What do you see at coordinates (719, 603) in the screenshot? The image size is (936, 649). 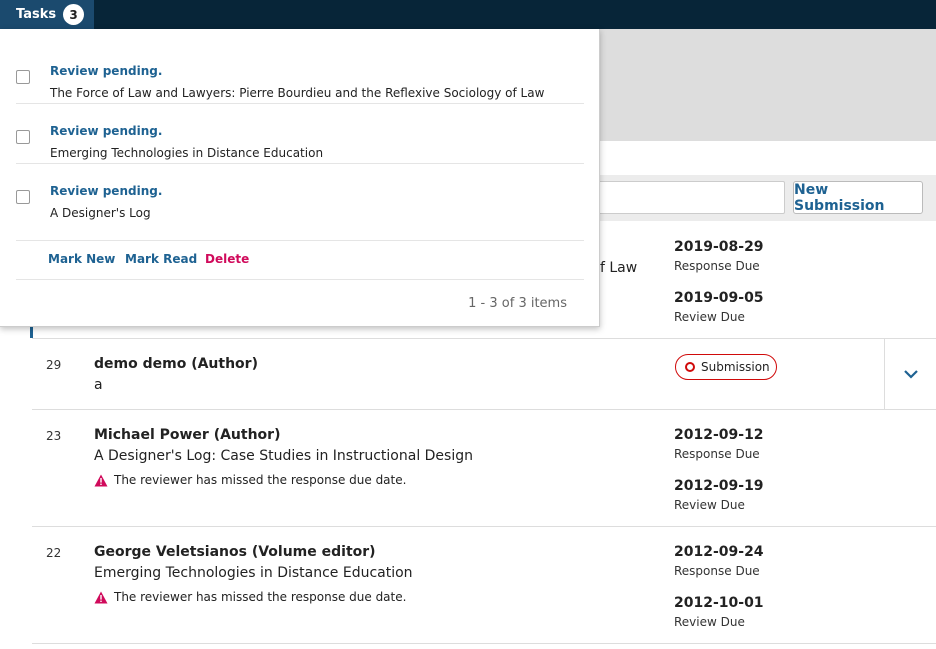 I see `review-due-date: 2012-10-01` at bounding box center [719, 603].